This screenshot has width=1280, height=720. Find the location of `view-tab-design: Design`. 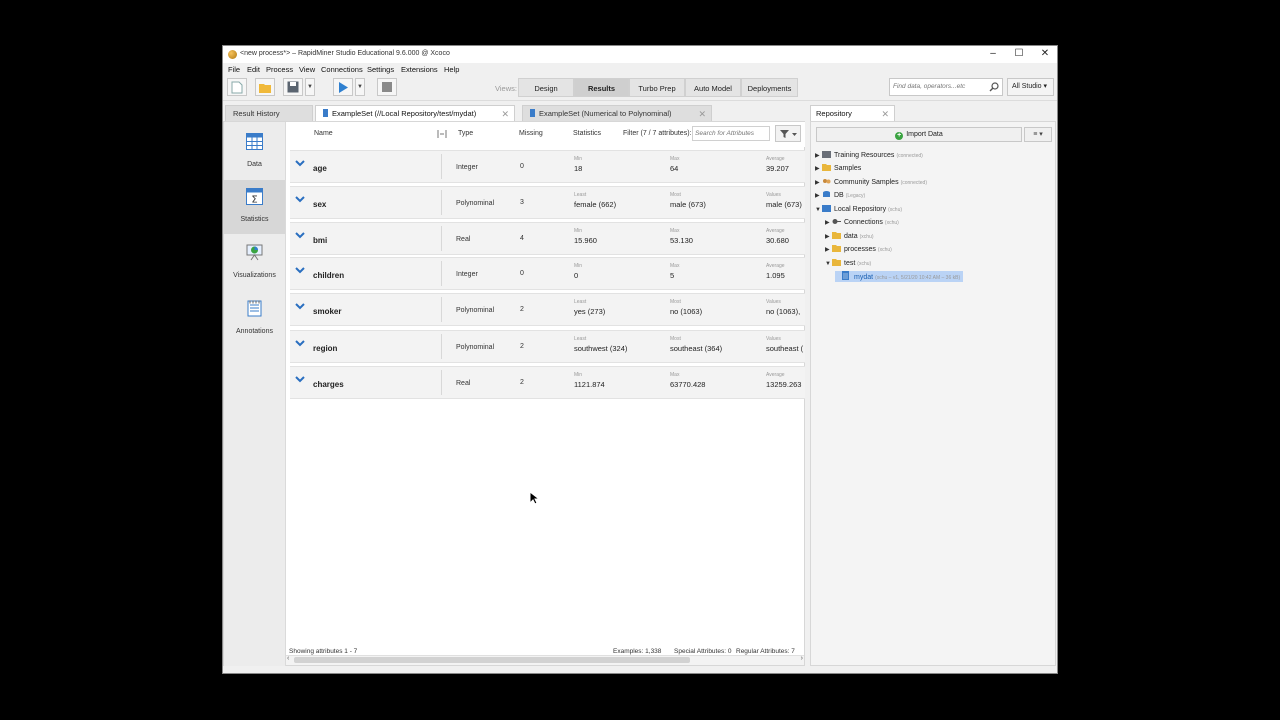

view-tab-design: Design is located at coordinates (546, 87).